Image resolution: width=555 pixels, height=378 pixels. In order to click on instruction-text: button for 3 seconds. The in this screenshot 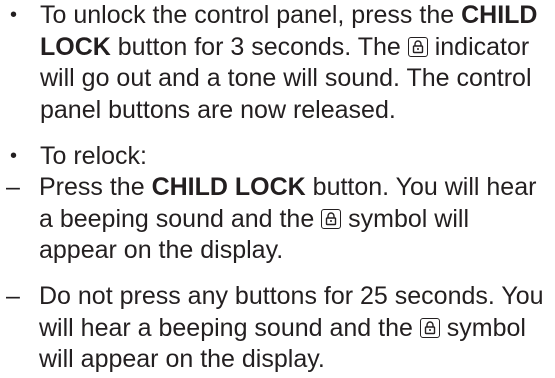, I will do `click(259, 46)`.